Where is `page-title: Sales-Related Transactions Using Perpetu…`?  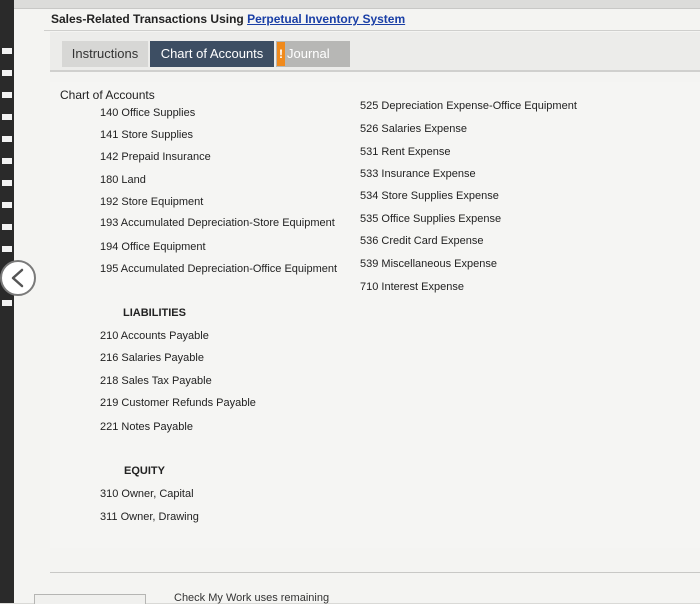
page-title: Sales-Related Transactions Using Perpetu… is located at coordinates (228, 19).